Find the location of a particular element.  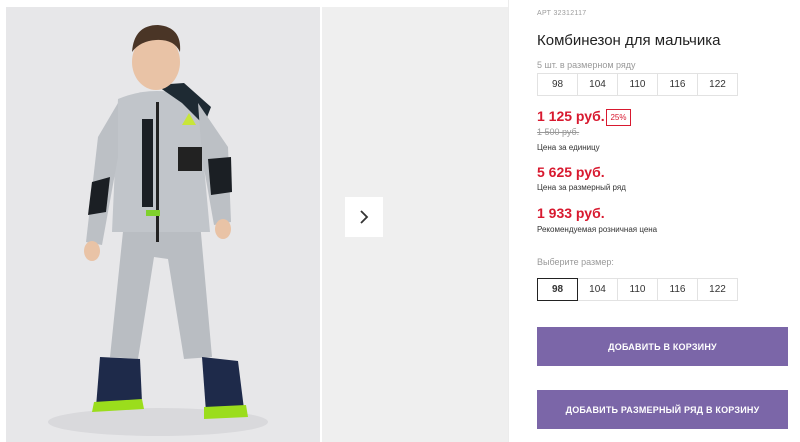

row-price-label: Цена за размерный ряд is located at coordinates (581, 187).